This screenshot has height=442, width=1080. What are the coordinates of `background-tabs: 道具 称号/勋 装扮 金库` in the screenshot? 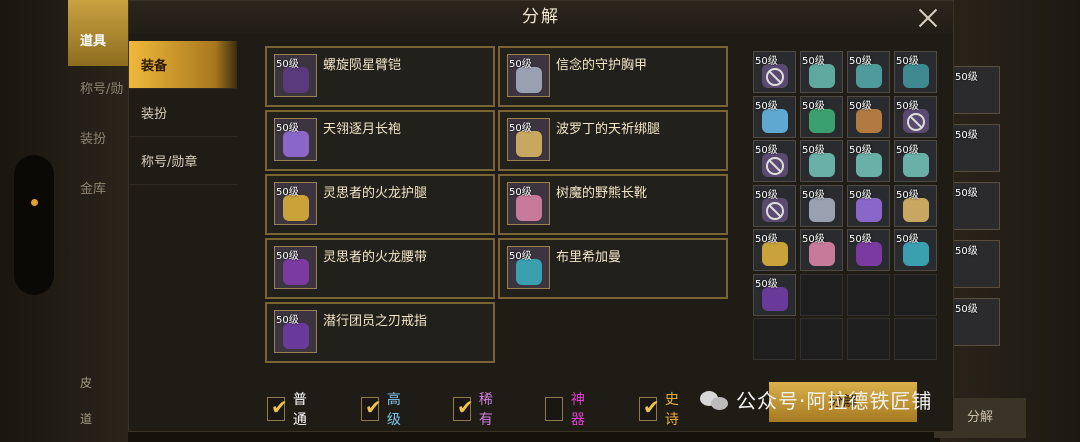 It's located at (98, 108).